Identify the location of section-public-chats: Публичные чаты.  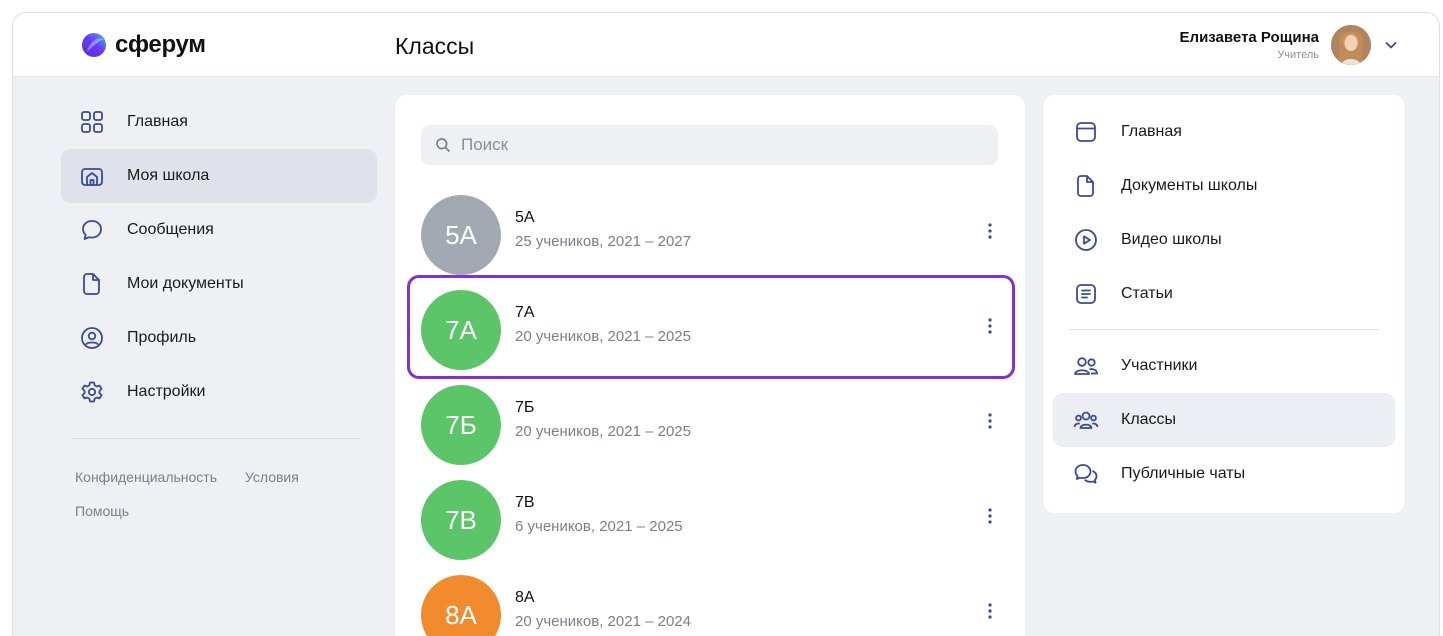
(1224, 474).